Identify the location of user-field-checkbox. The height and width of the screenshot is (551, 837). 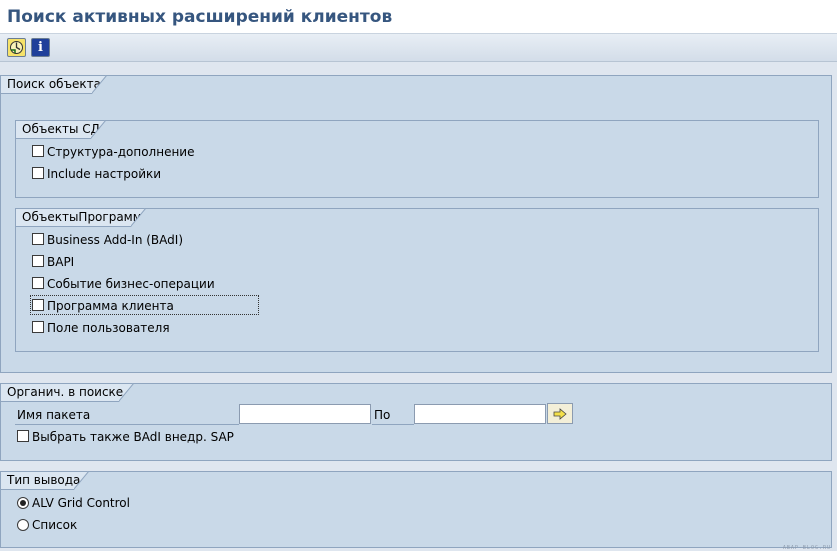
(38, 327).